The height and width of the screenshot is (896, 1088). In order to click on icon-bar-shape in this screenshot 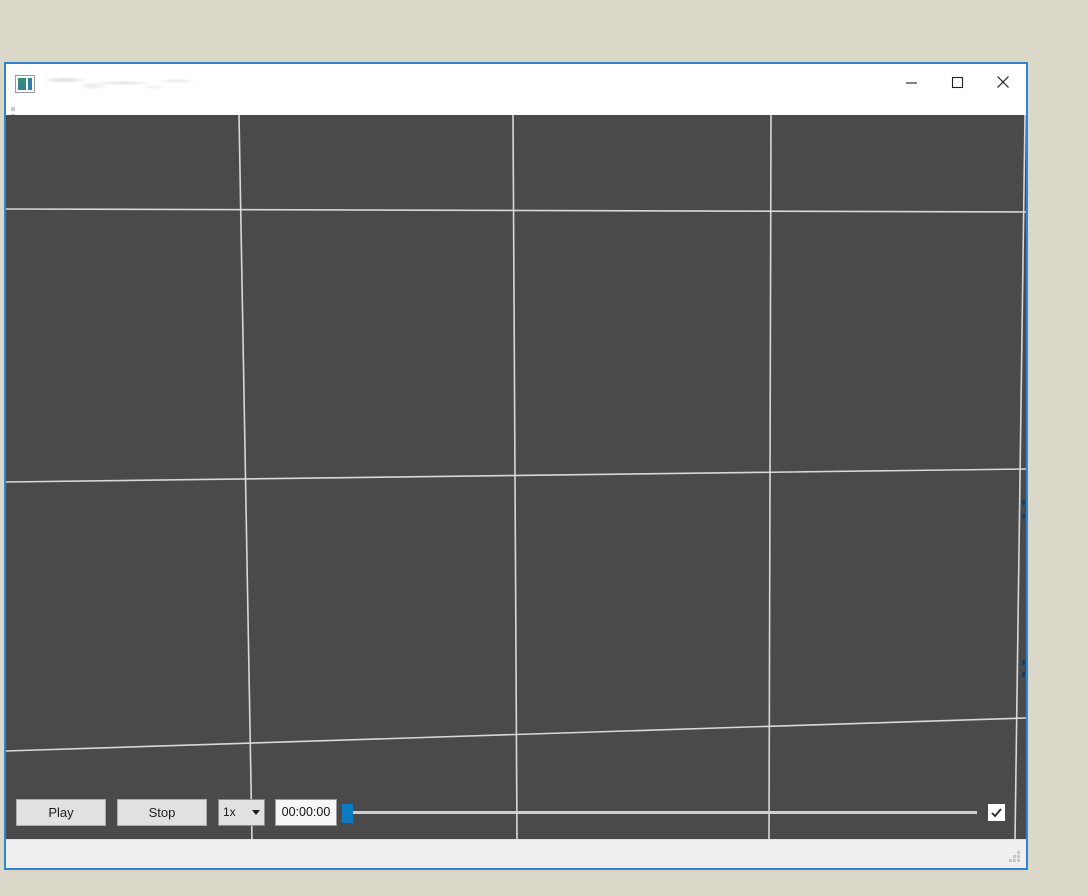, I will do `click(30, 84)`.